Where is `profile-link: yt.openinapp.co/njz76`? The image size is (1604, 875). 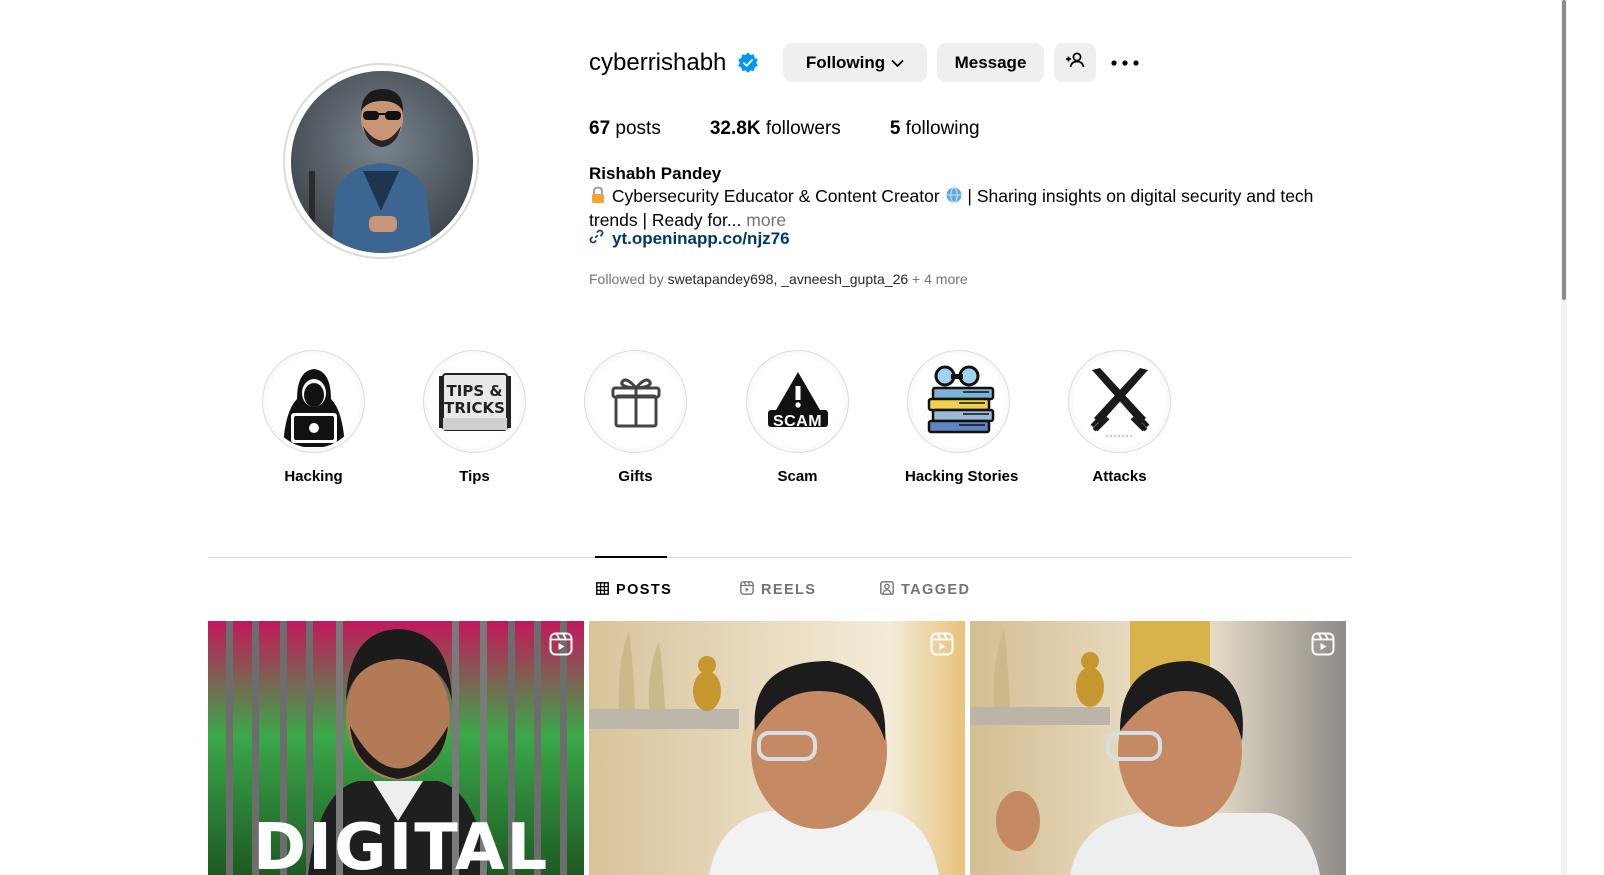 profile-link: yt.openinapp.co/njz76 is located at coordinates (689, 239).